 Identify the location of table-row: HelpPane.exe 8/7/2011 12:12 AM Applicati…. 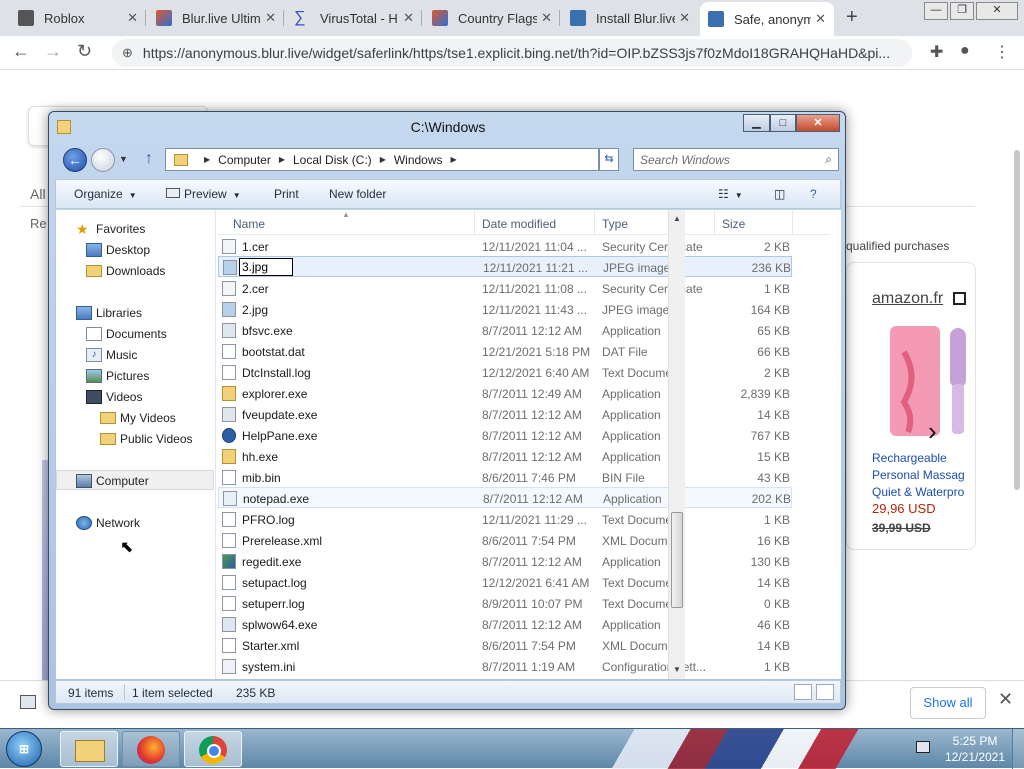
(524, 435).